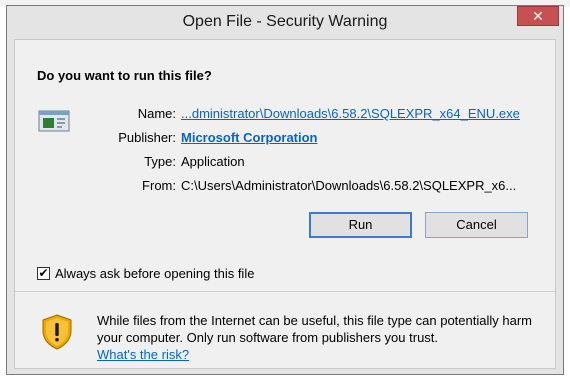 The width and height of the screenshot is (570, 381). I want to click on whats-the-risk-link: What's the risk?, so click(143, 354).